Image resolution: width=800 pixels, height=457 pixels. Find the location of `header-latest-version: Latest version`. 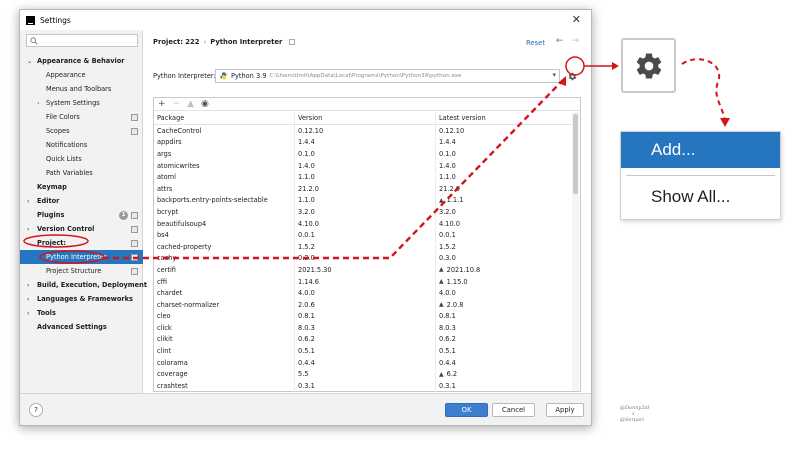

header-latest-version: Latest version is located at coordinates (503, 118).